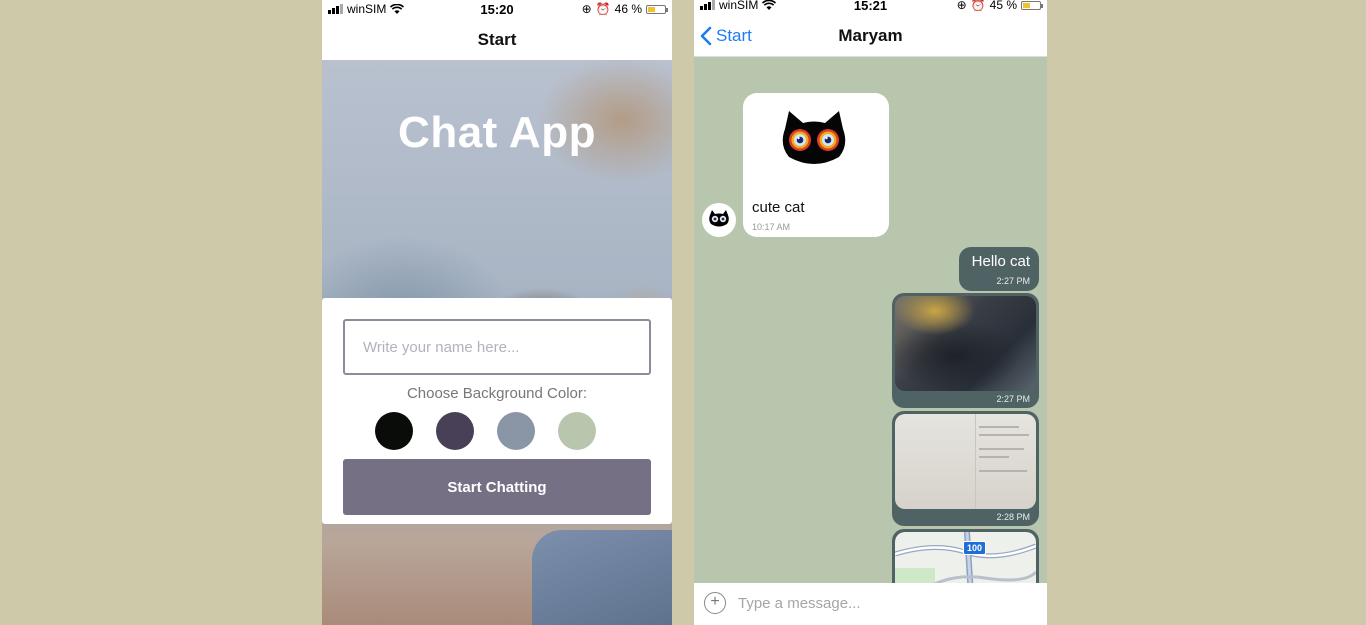 The image size is (1366, 625). Describe the element at coordinates (975, 548) in the screenshot. I see `road-badge: 100` at that location.